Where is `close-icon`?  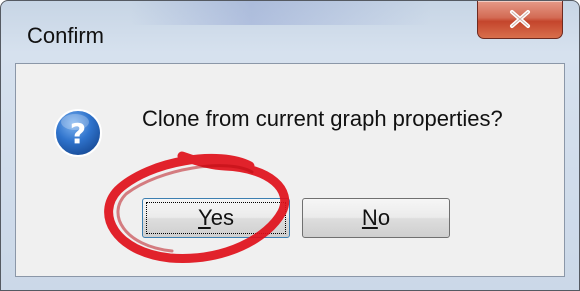 close-icon is located at coordinates (520, 19).